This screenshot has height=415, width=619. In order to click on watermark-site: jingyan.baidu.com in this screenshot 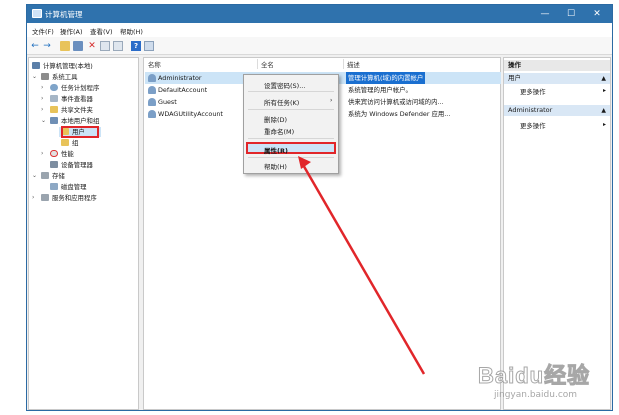, I will do `click(536, 395)`.